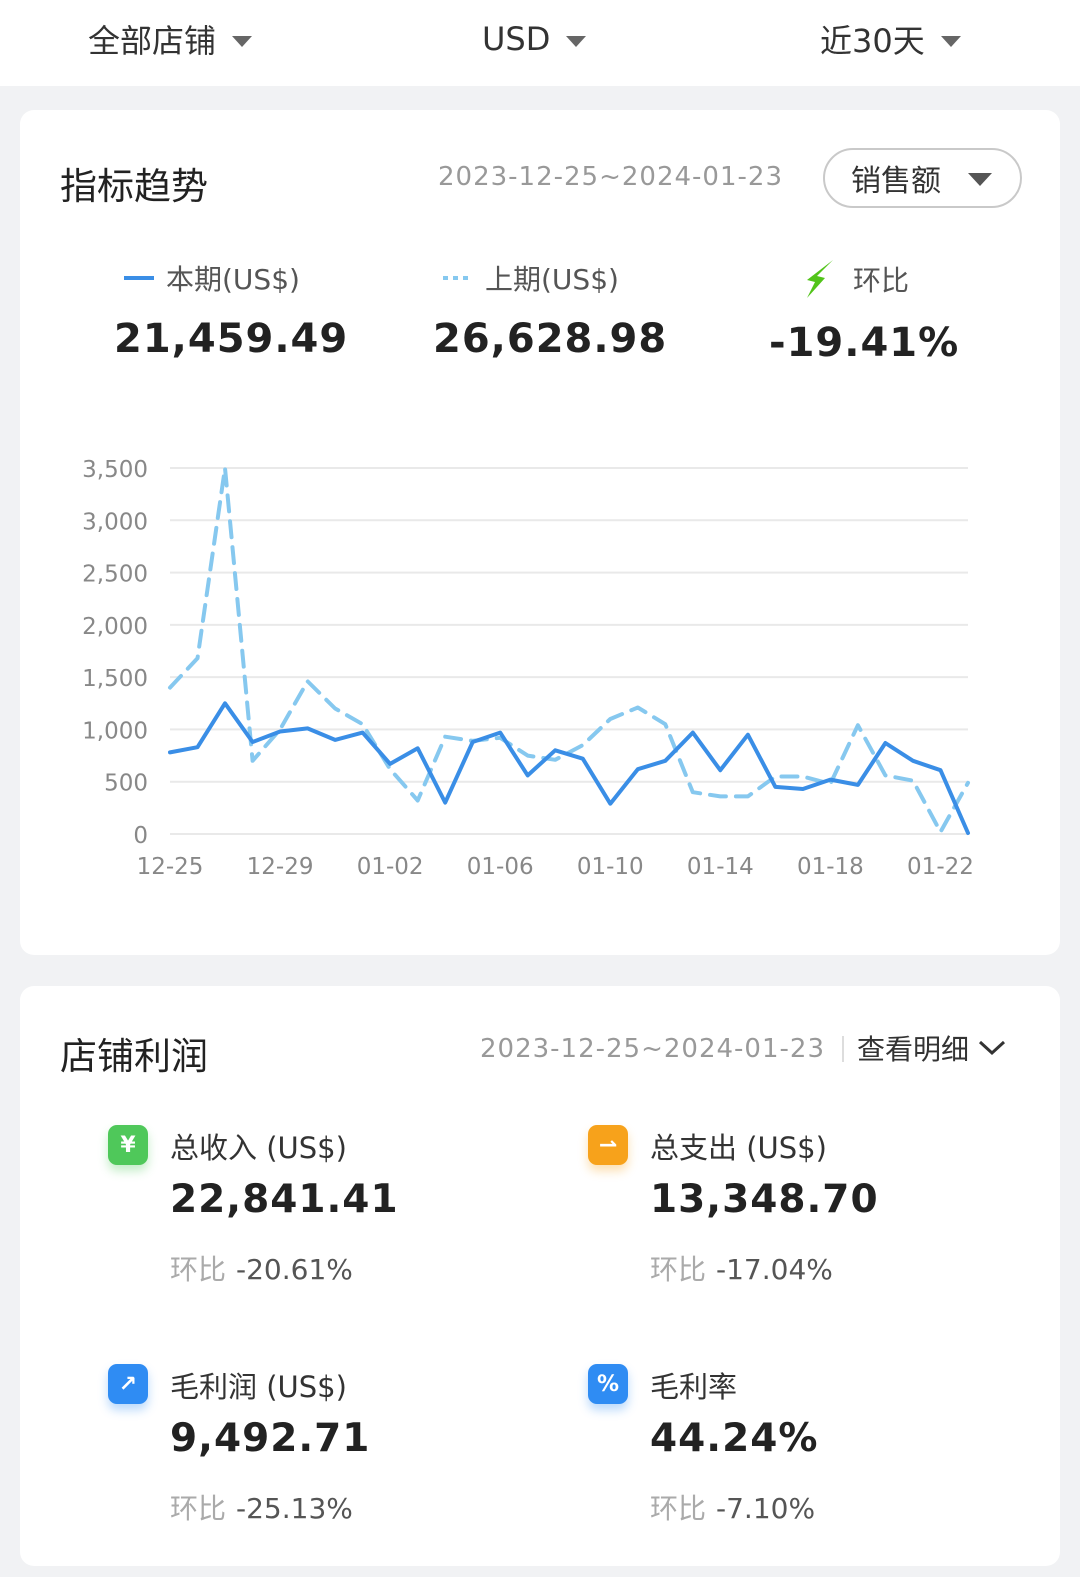 This screenshot has height=1577, width=1080. Describe the element at coordinates (610, 867) in the screenshot. I see `x-tick-label: 01-10` at that location.